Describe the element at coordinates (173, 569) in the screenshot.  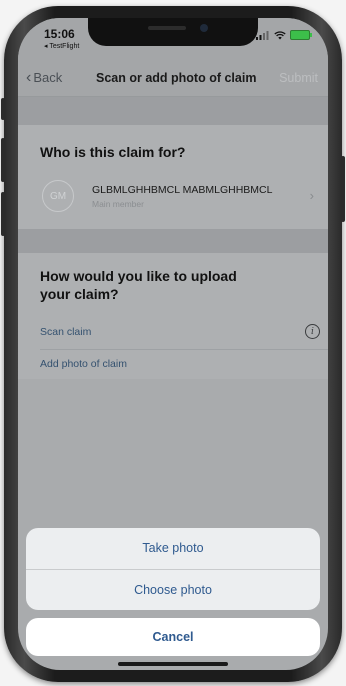
I see `action-sheet: Take photo Choose photo` at that location.